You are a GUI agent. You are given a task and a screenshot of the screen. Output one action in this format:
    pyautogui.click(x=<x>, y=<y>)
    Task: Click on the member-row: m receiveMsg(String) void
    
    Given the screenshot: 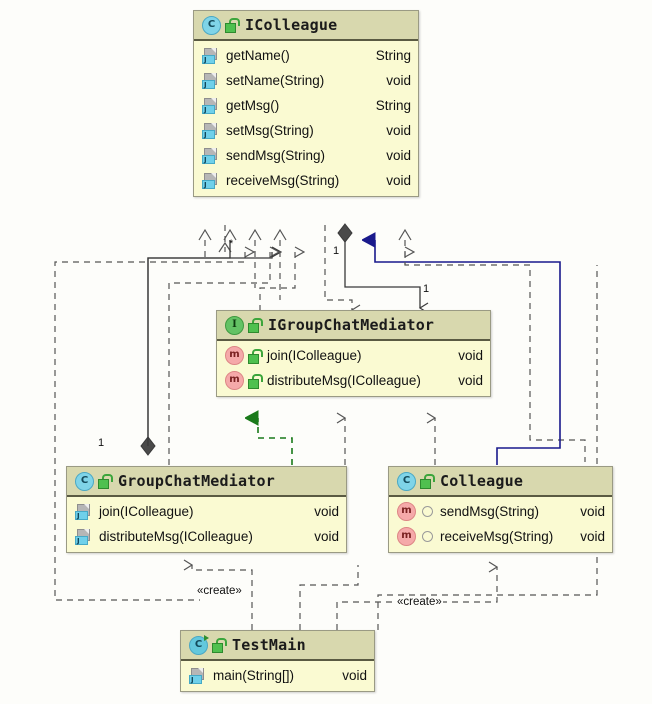 What is the action you would take?
    pyautogui.click(x=500, y=536)
    